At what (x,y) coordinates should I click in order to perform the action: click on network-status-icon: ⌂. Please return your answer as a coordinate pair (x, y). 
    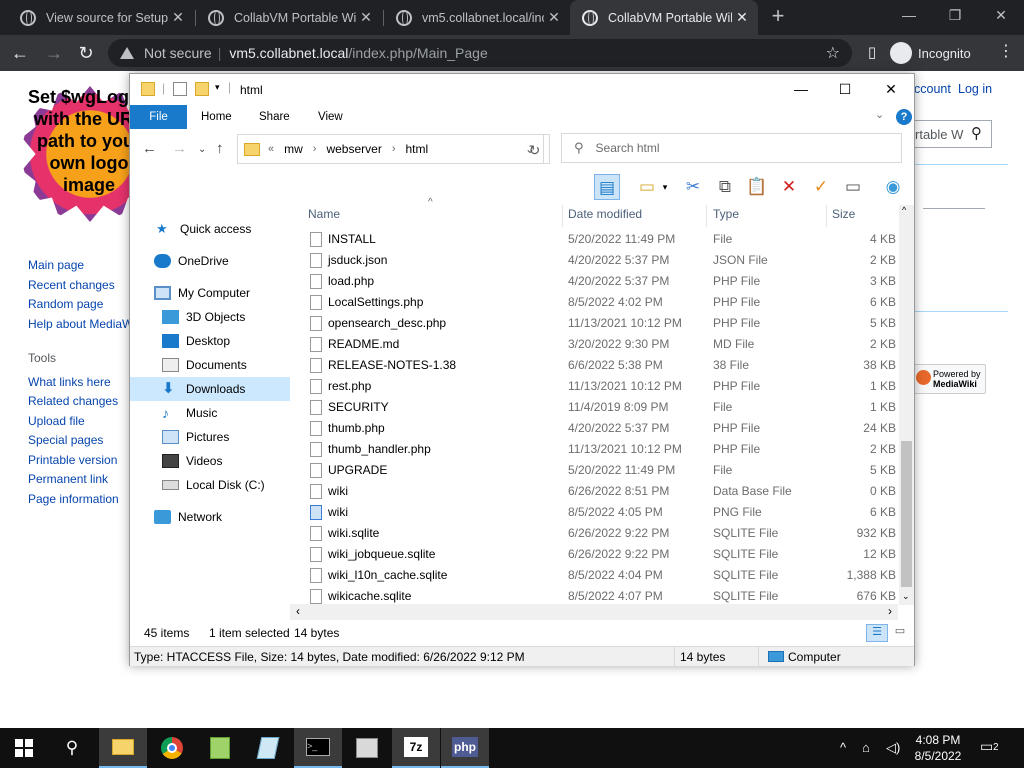
    Looking at the image, I should click on (866, 747).